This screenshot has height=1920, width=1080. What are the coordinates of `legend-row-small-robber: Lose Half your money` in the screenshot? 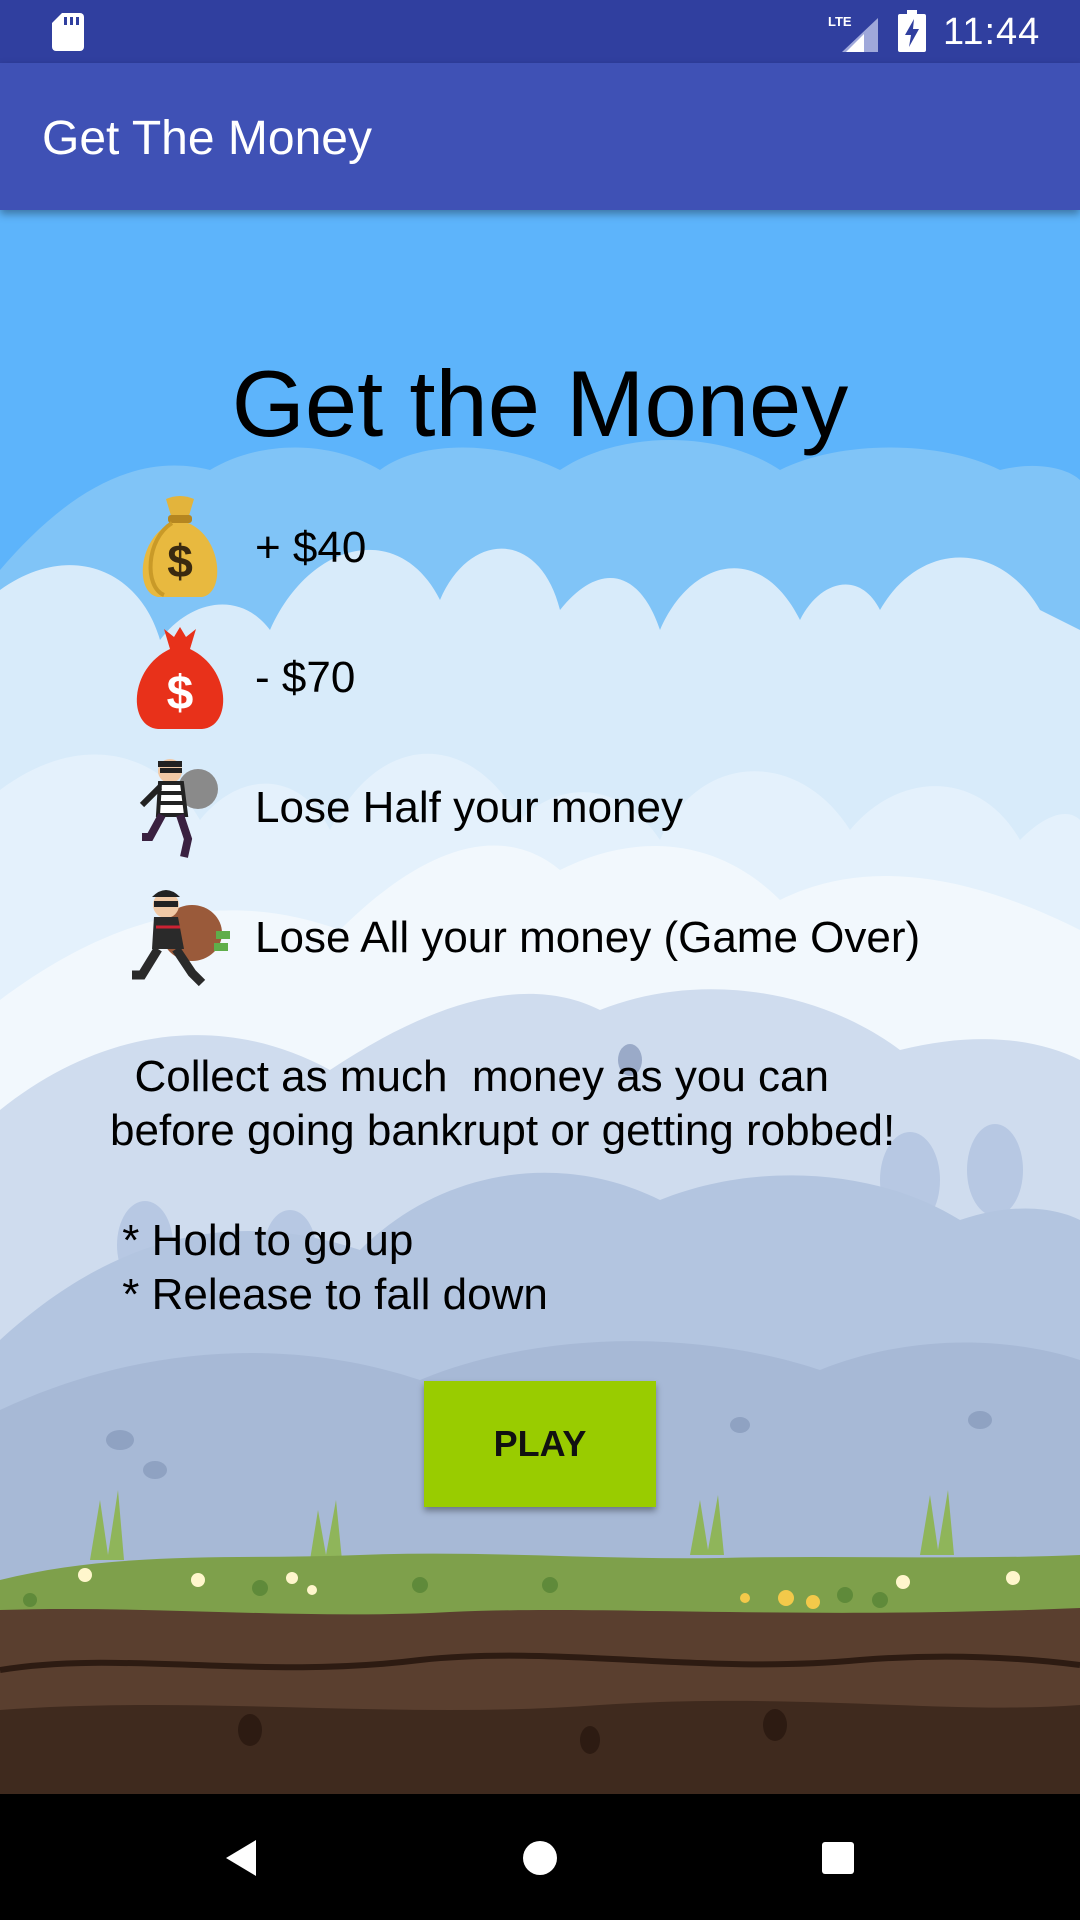 It's located at (540, 808).